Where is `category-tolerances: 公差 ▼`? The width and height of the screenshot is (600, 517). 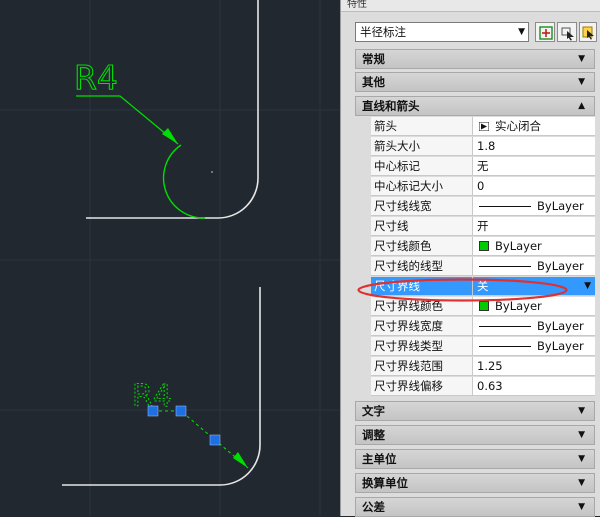
category-tolerances: 公差 ▼ is located at coordinates (475, 507).